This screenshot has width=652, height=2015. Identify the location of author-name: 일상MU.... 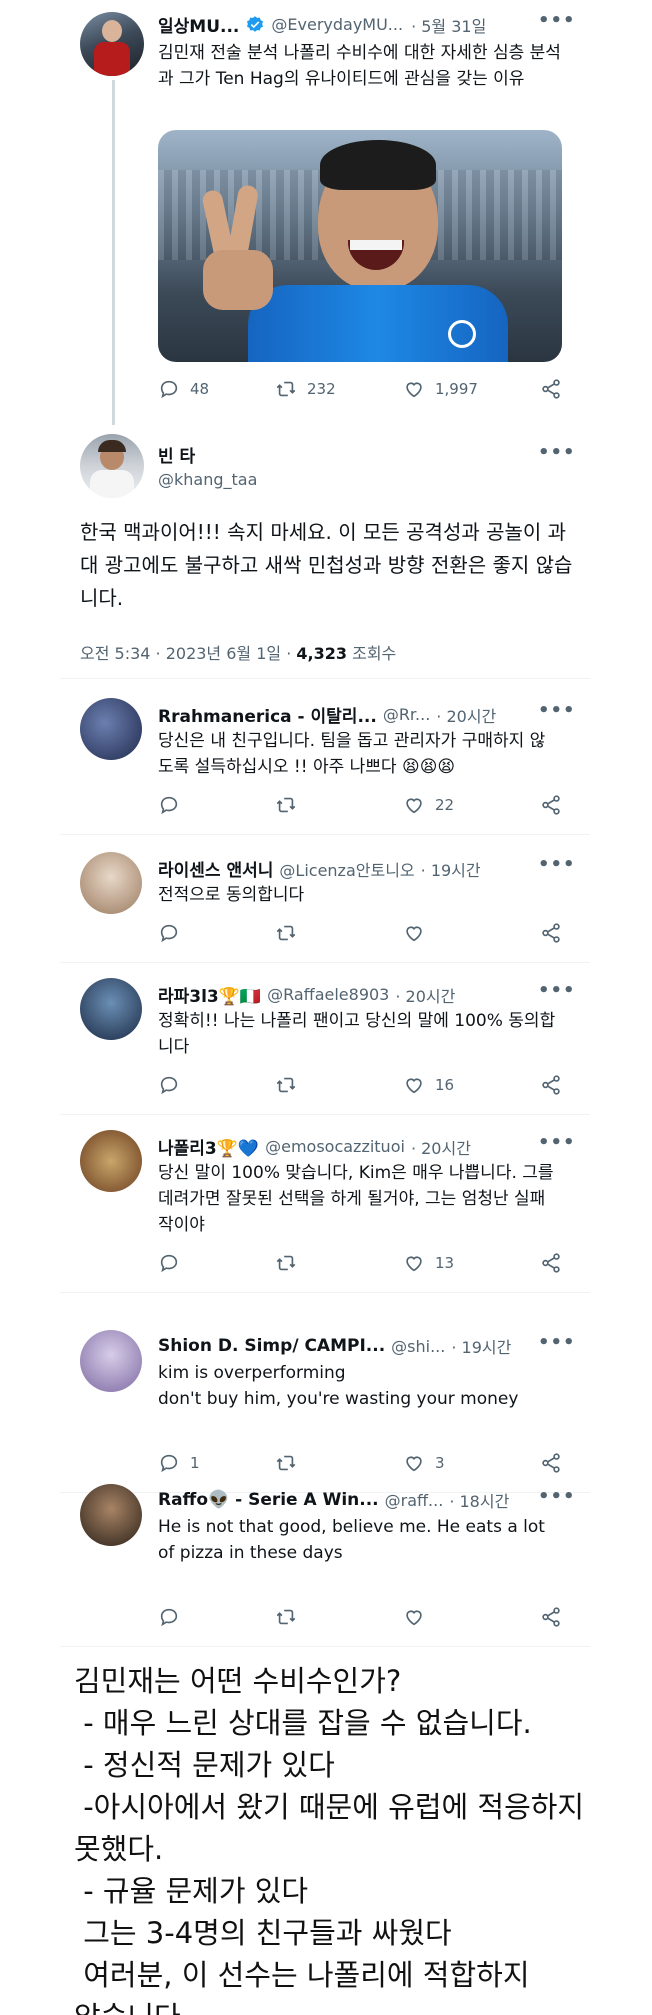
(198, 24).